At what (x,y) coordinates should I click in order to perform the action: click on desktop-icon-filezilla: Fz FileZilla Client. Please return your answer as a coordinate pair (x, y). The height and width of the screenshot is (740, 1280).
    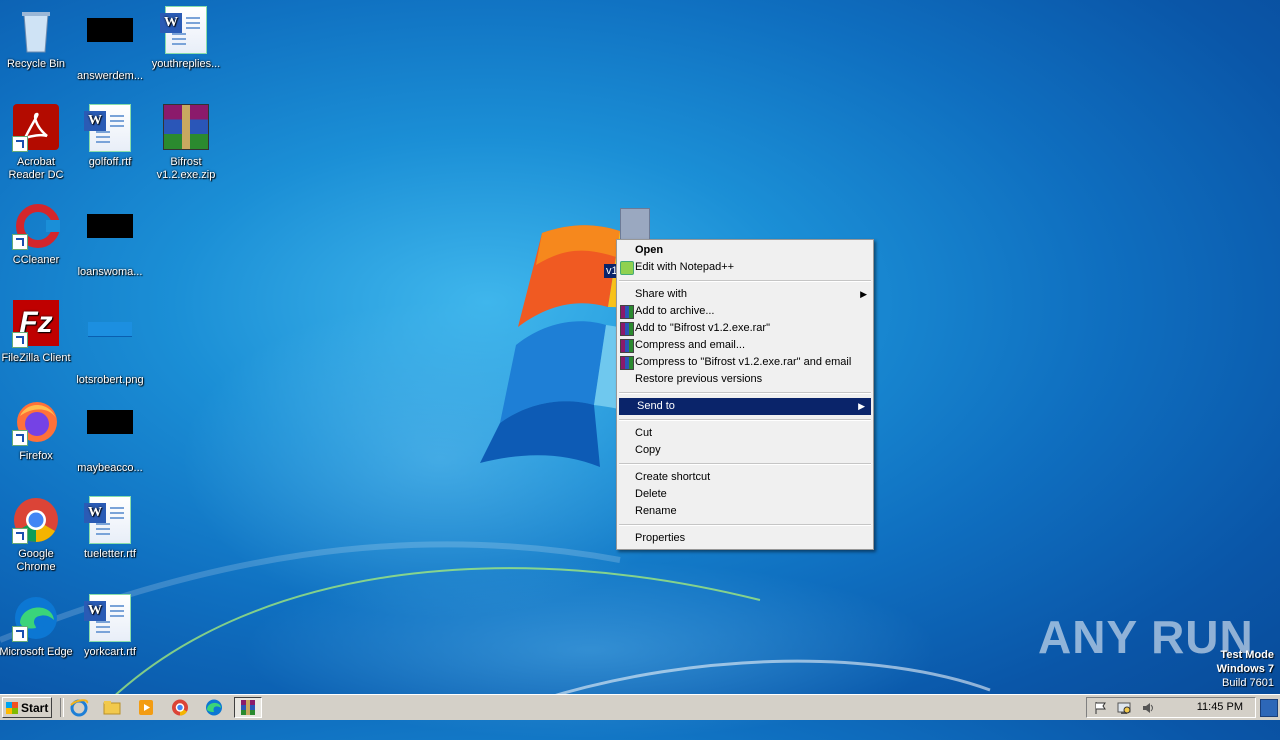
    Looking at the image, I should click on (37, 332).